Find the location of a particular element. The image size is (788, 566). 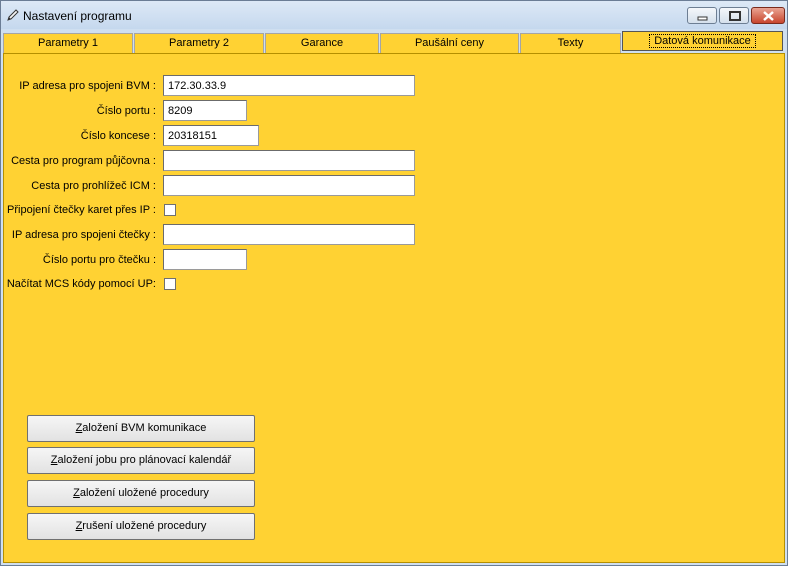

create-calendar-job-button: Založení jobu pro plánovací kalendář is located at coordinates (141, 460).